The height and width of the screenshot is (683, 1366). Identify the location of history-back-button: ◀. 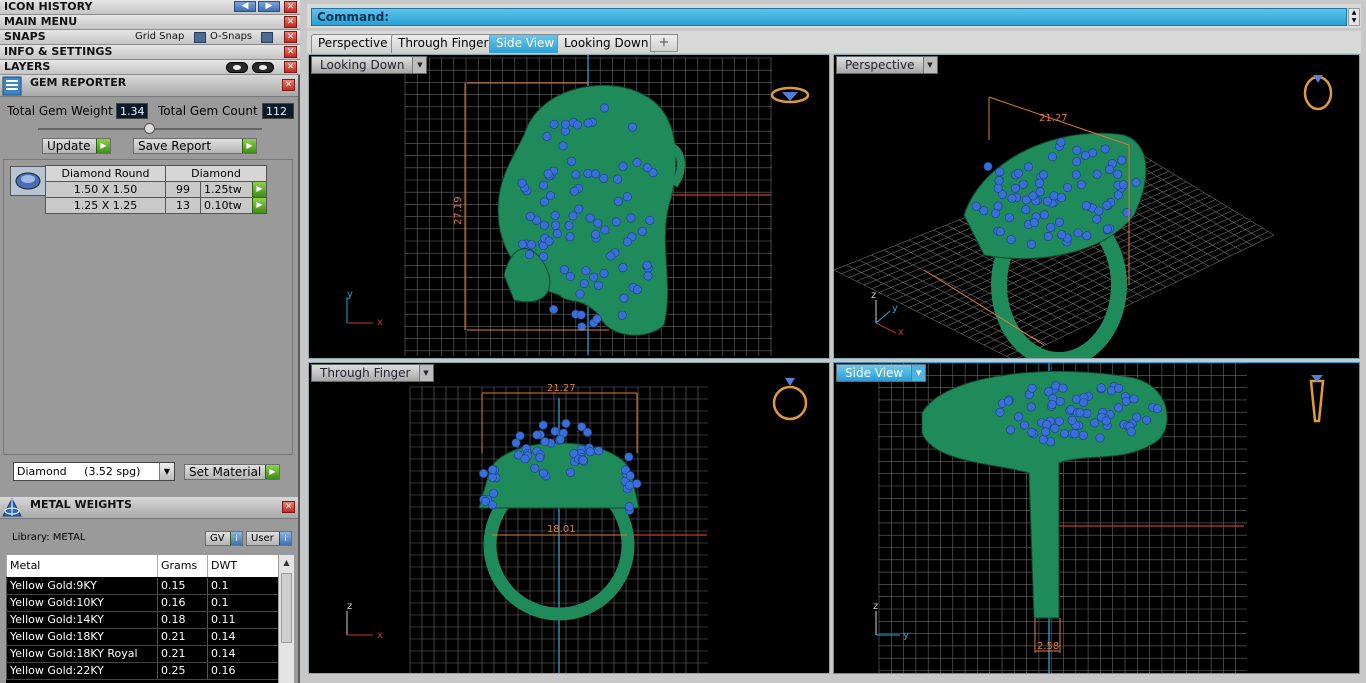
(245, 6).